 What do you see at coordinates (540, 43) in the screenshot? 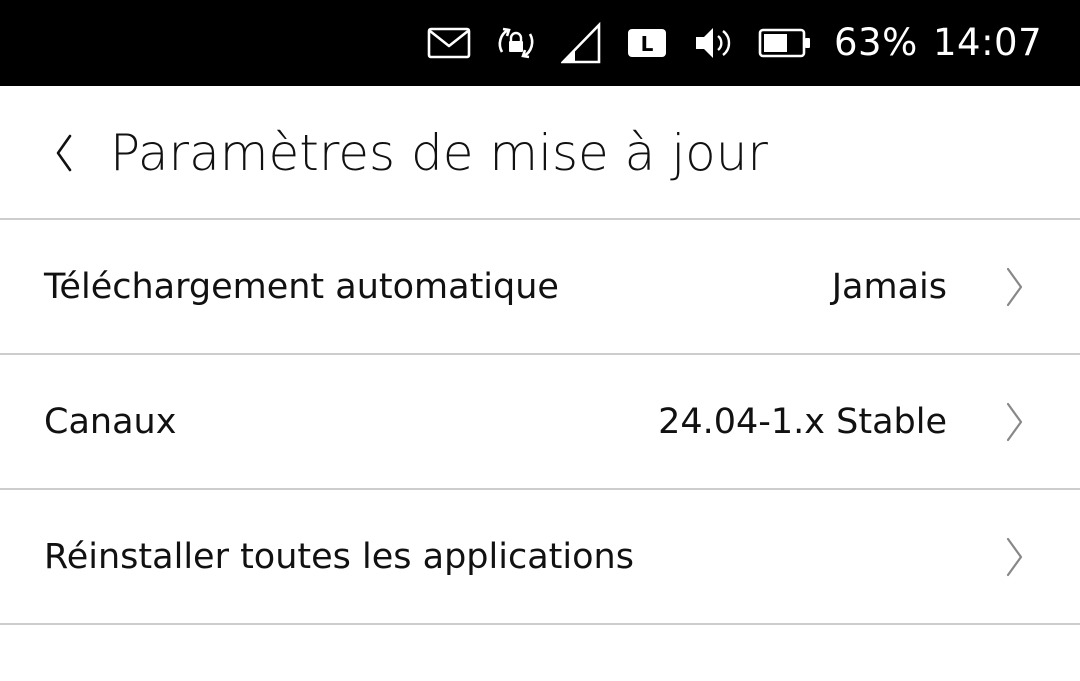
I see `status-bar: L 63% 14:07` at bounding box center [540, 43].